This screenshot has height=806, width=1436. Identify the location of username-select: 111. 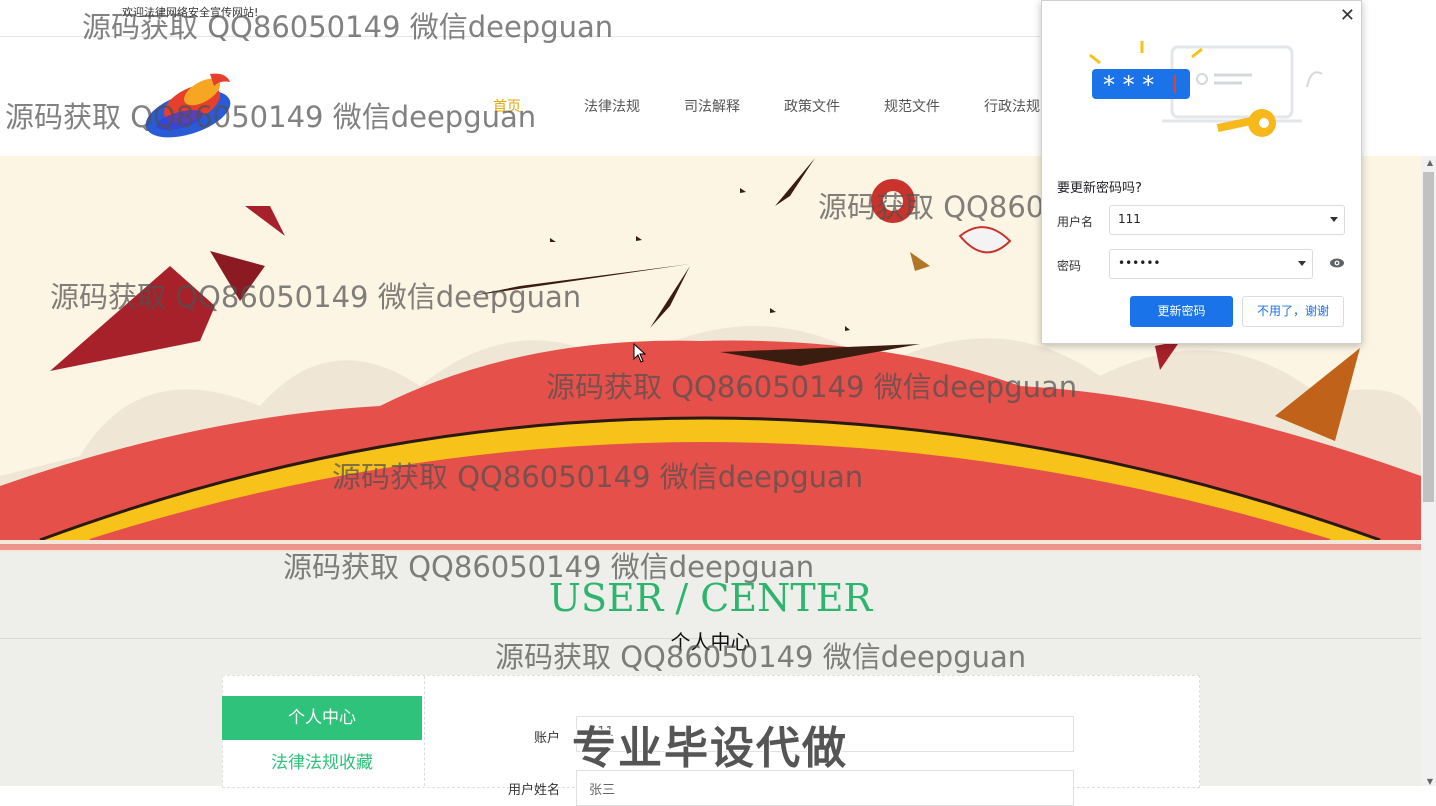
(1227, 220).